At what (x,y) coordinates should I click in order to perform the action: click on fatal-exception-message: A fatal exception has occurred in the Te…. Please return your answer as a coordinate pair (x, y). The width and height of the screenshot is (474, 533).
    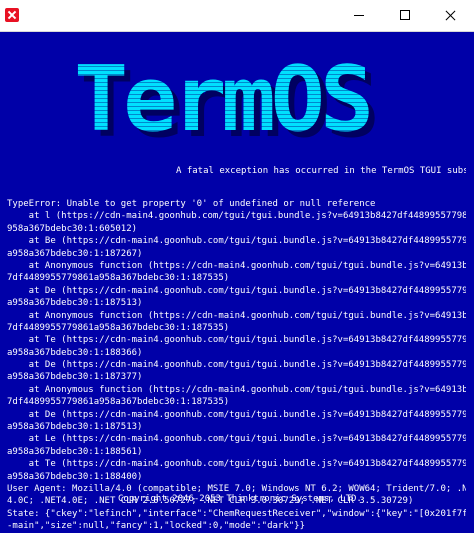
    Looking at the image, I should click on (325, 171).